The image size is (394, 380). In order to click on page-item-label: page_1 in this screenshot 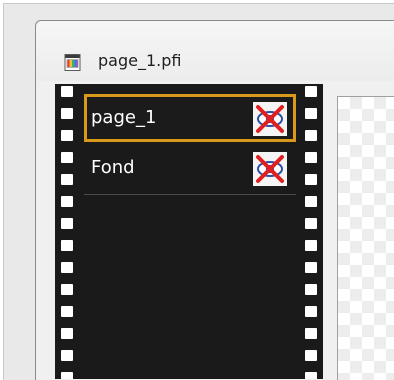, I will do `click(124, 117)`.